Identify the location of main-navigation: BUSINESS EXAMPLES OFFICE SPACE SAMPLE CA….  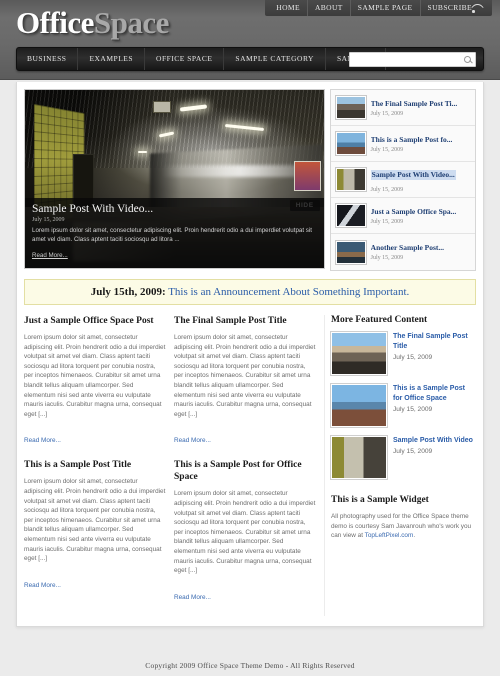
(250, 59).